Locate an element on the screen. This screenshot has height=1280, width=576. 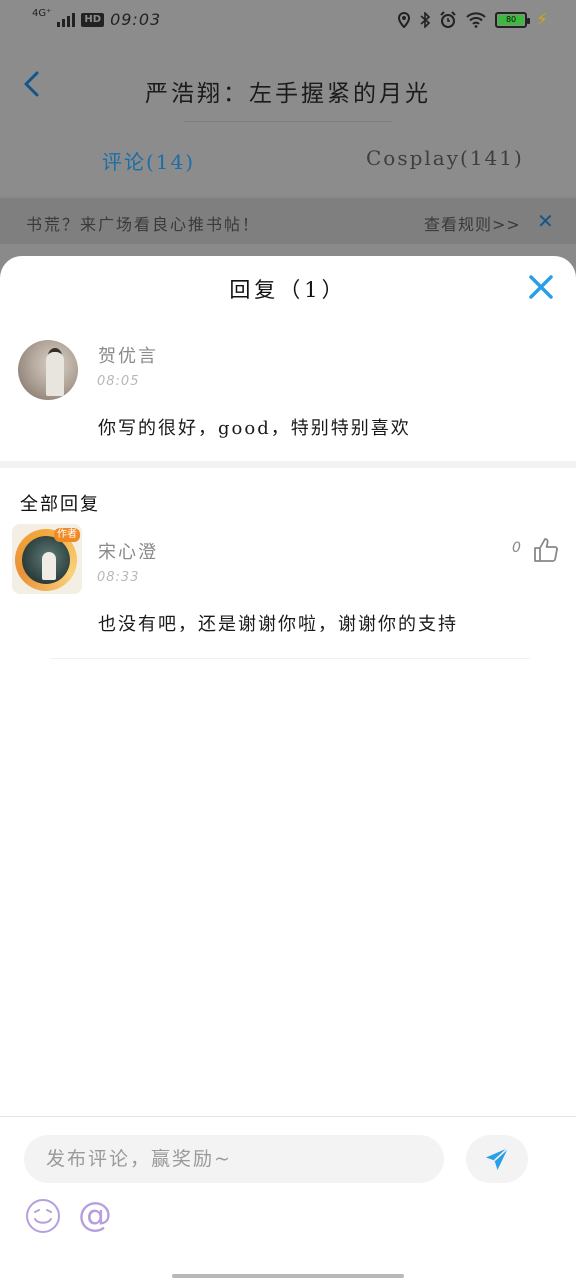
tab-bar: 评论(14) Cosplay(141) is located at coordinates (288, 159).